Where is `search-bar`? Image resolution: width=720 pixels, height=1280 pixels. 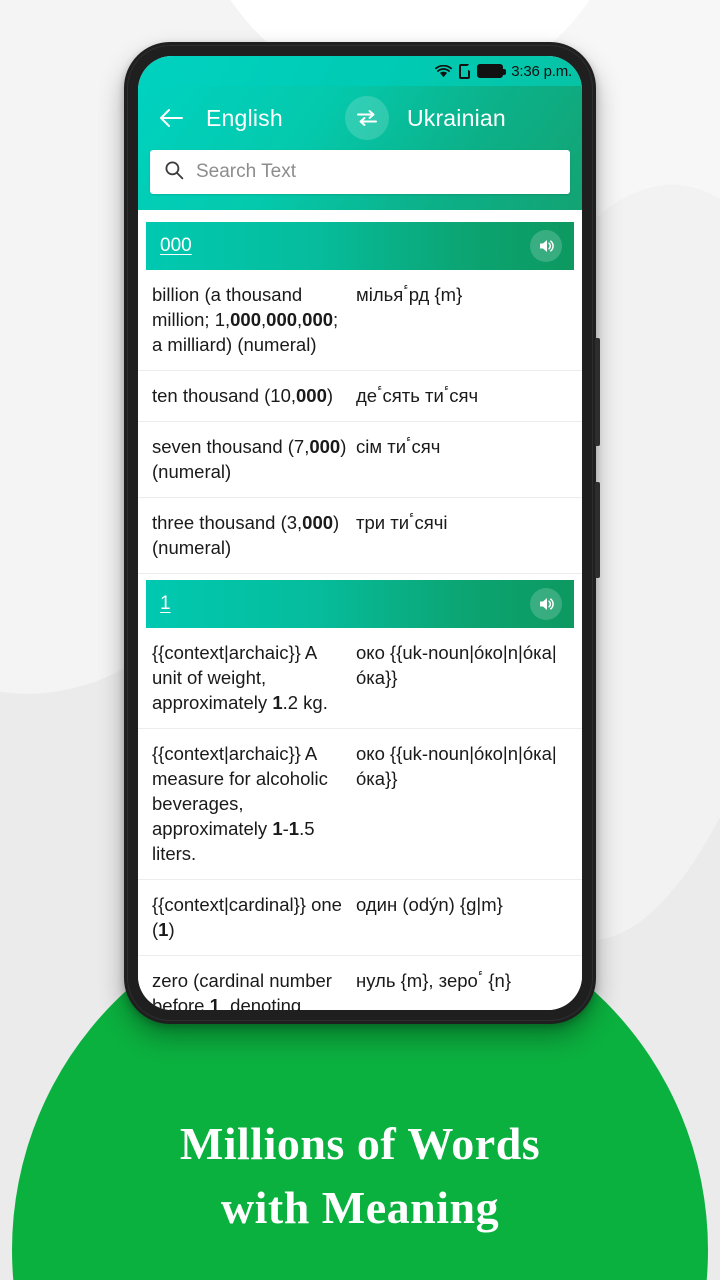 search-bar is located at coordinates (360, 172).